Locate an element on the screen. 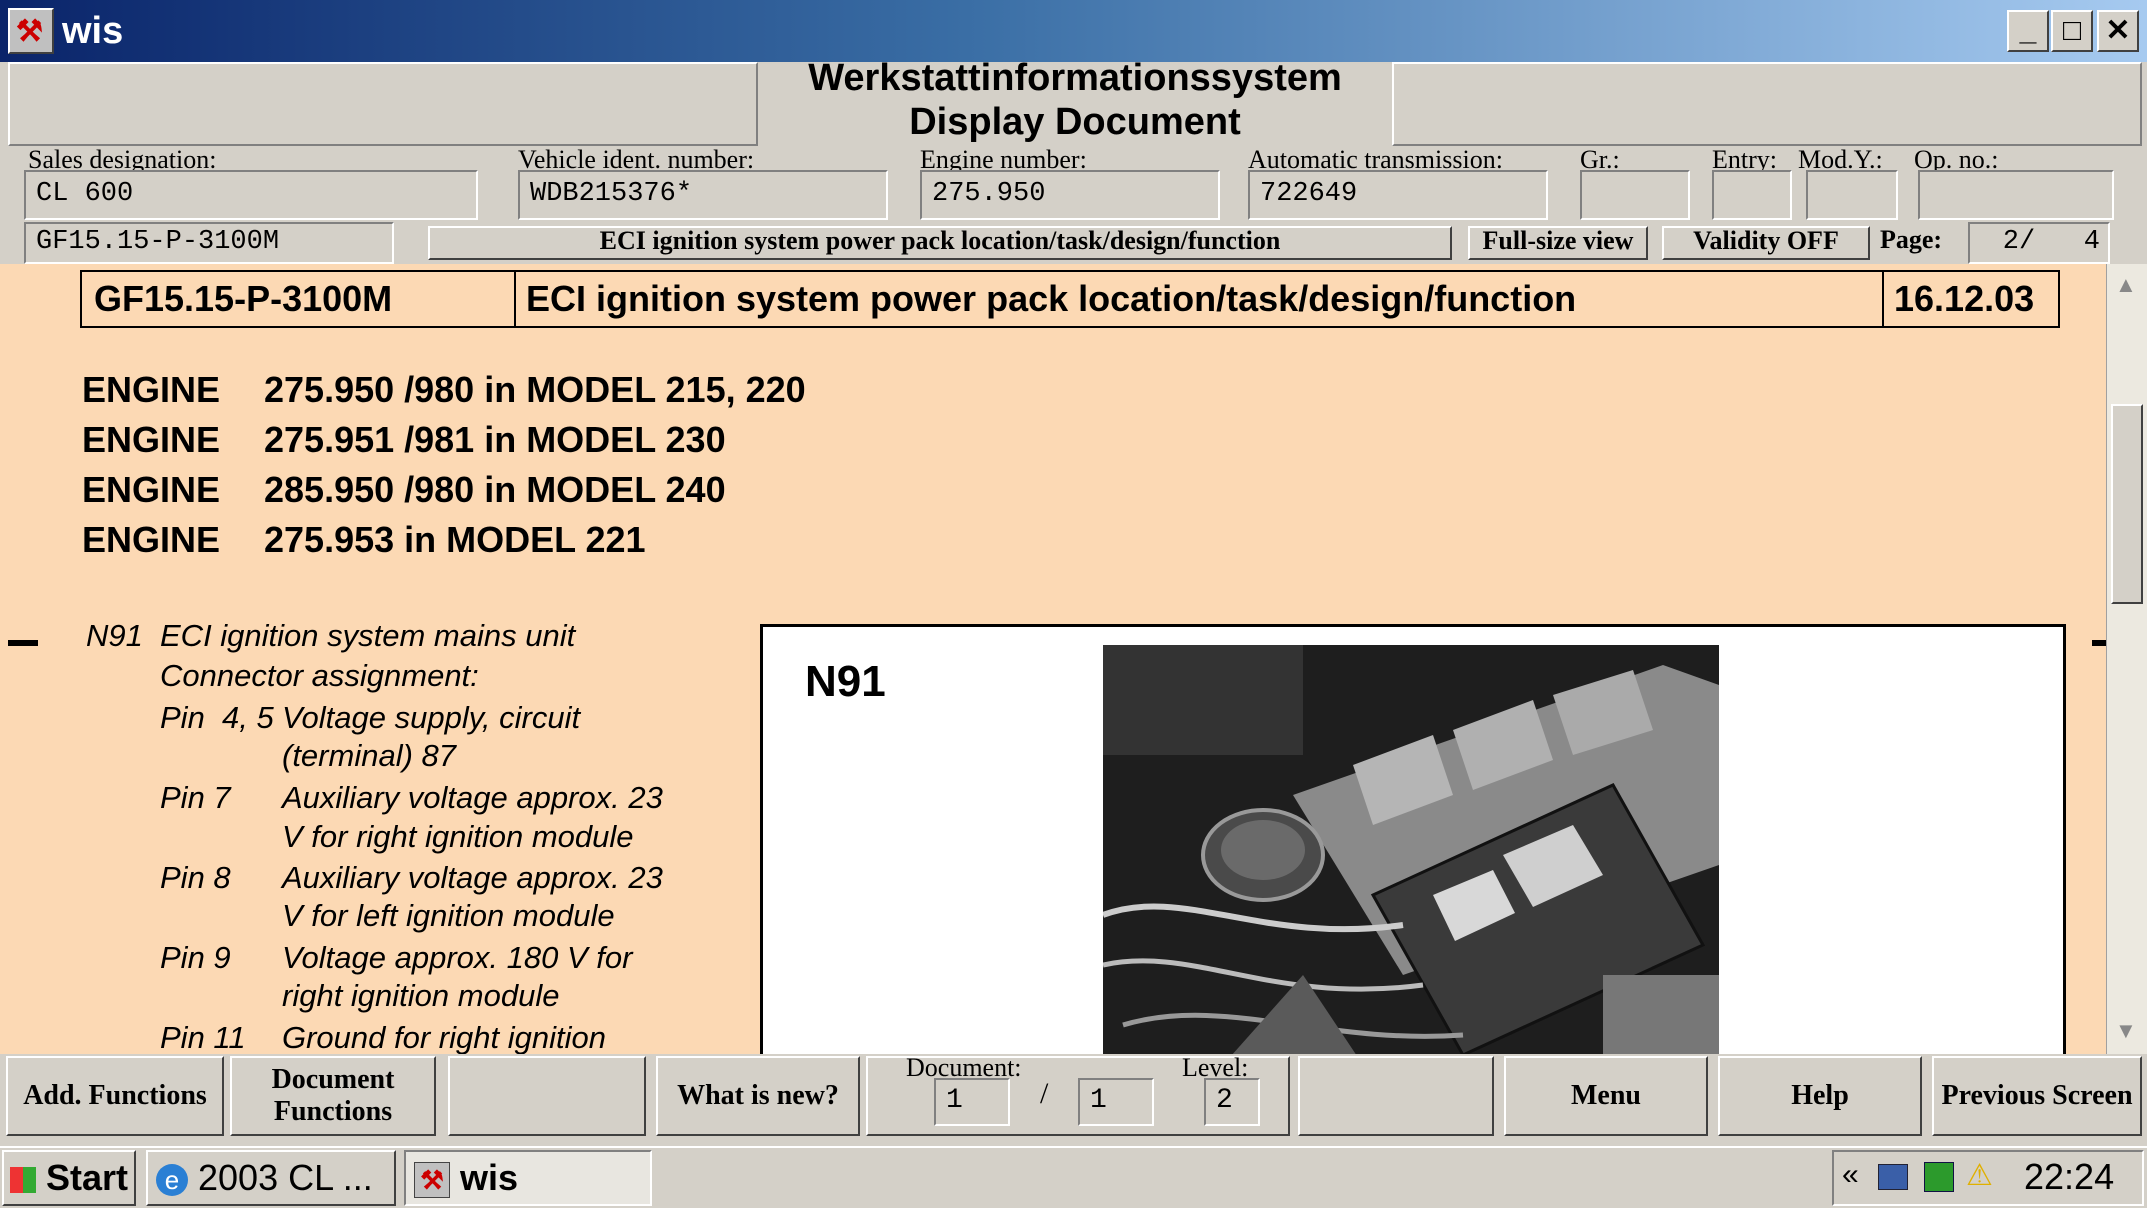 The image size is (2147, 1208). scroll-up-icon: ▲ is located at coordinates (2126, 285).